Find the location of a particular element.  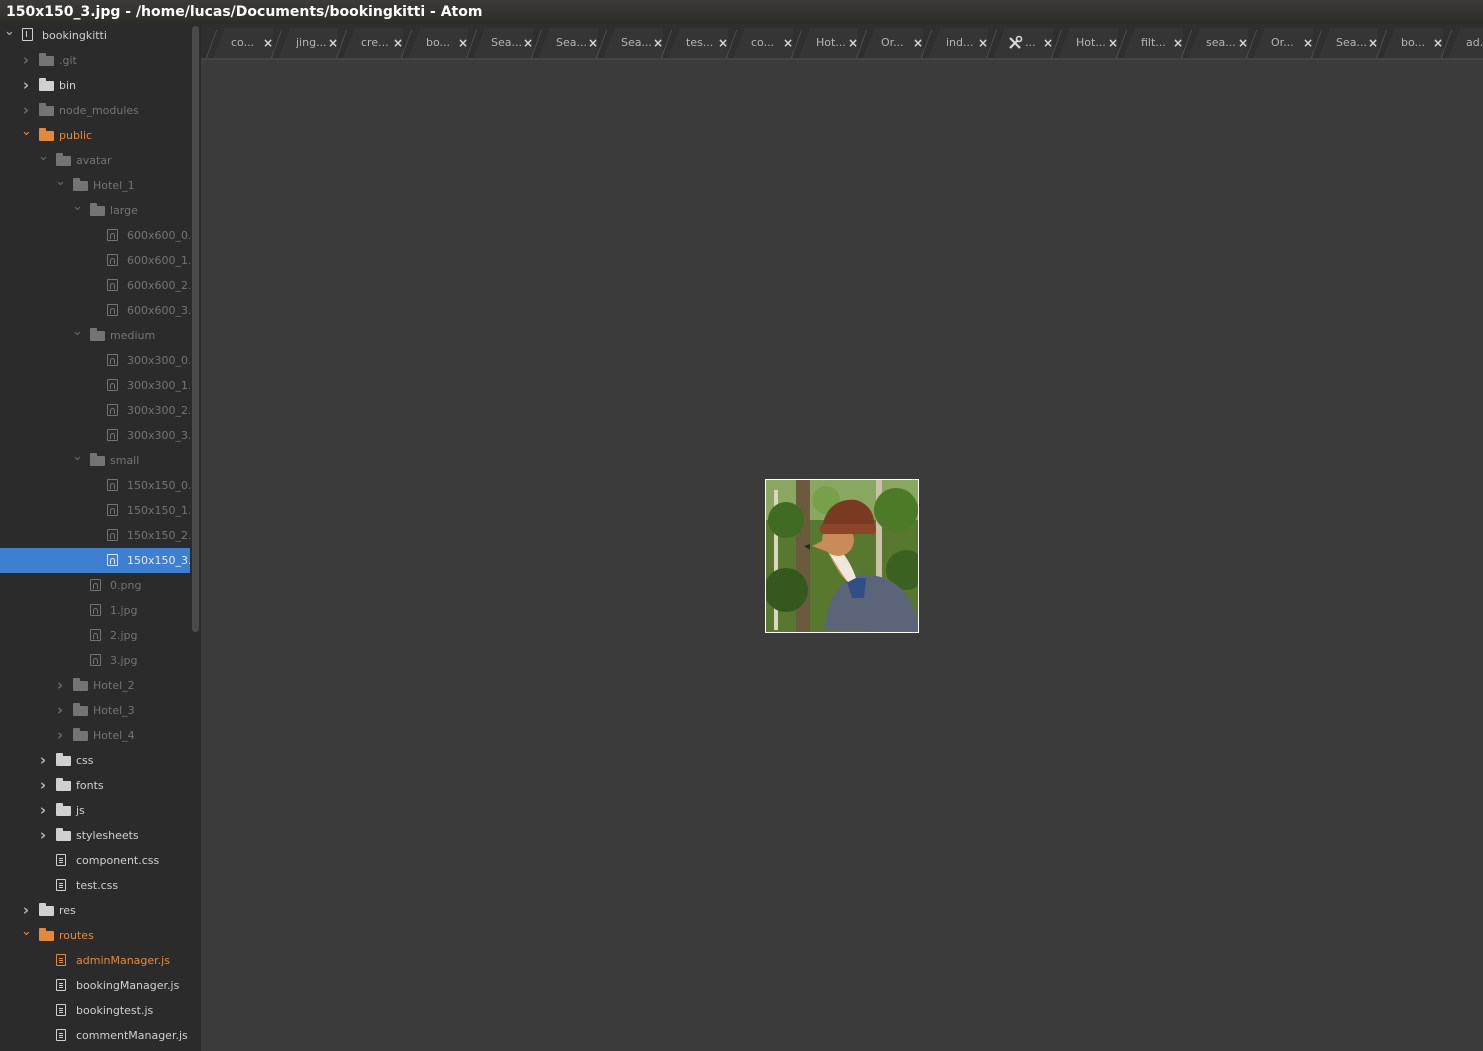

tab: filt... × is located at coordinates (1149, 43).